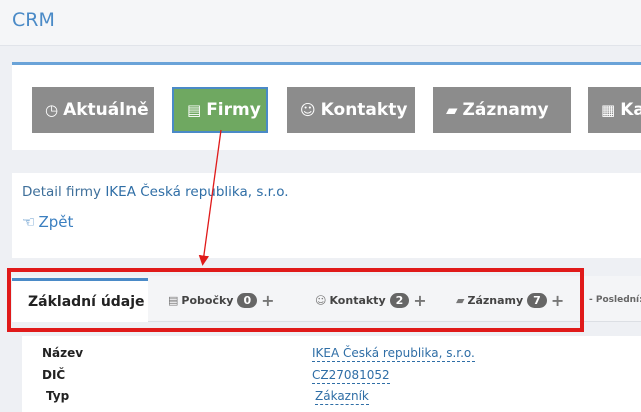 Image resolution: width=641 pixels, height=412 pixels. What do you see at coordinates (33, 20) in the screenshot?
I see `app-title: CRM` at bounding box center [33, 20].